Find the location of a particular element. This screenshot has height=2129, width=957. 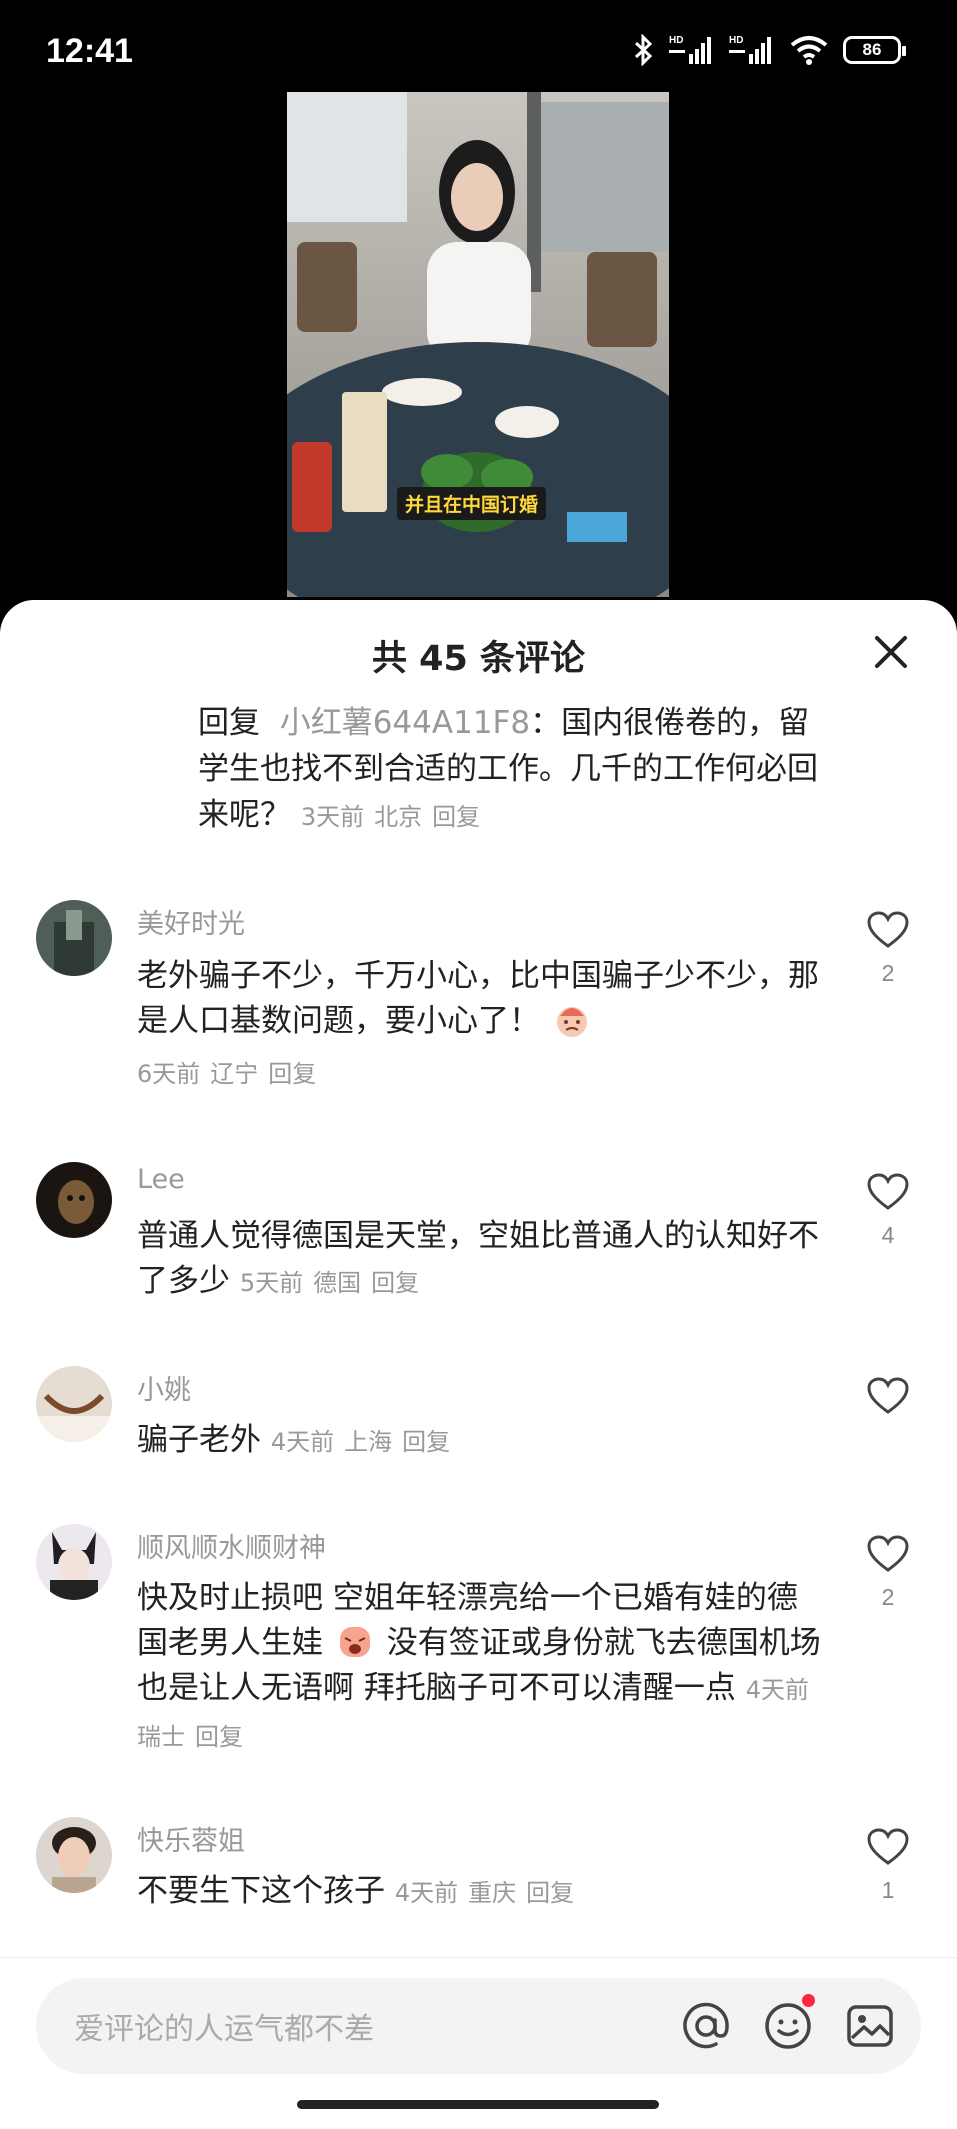

comment-location: 德国 is located at coordinates (337, 1283).